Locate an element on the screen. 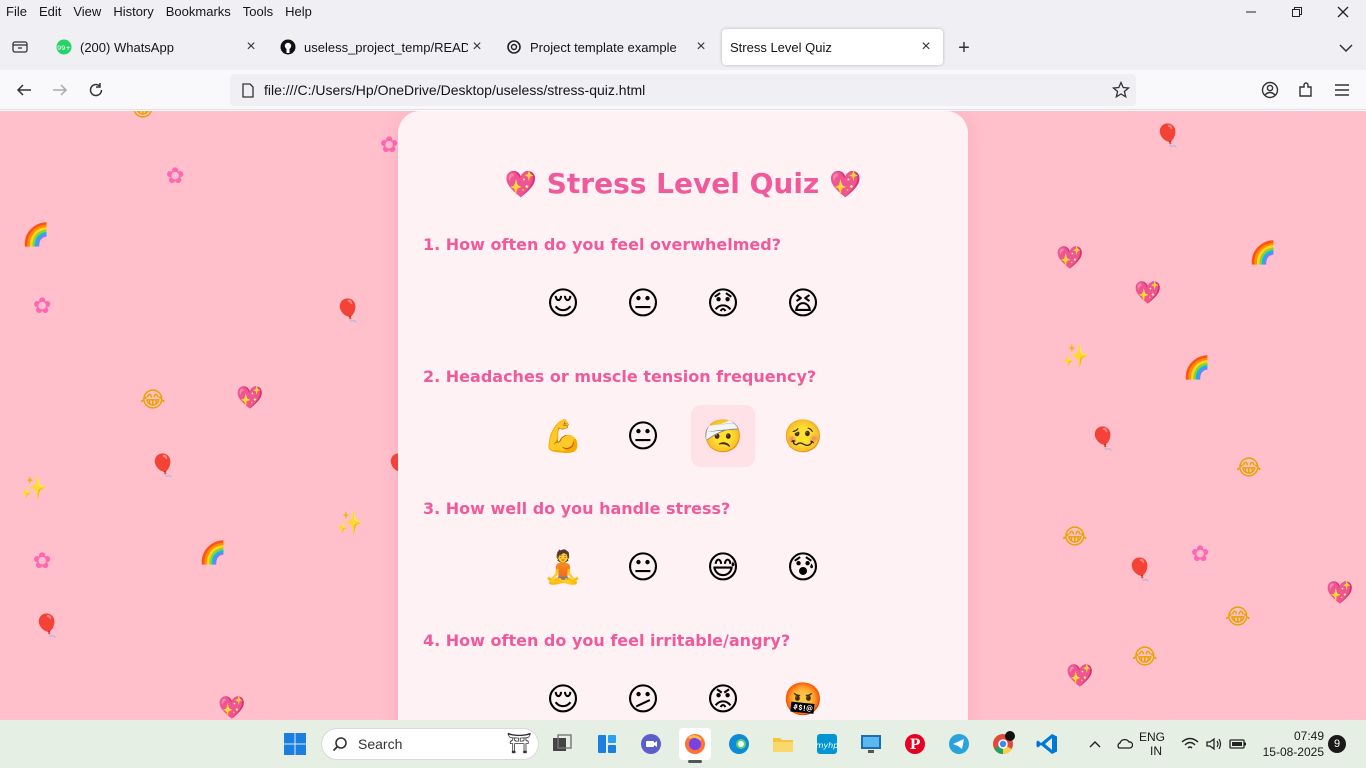 This screenshot has width=1366, height=768. task-view-button is located at coordinates (562, 744).